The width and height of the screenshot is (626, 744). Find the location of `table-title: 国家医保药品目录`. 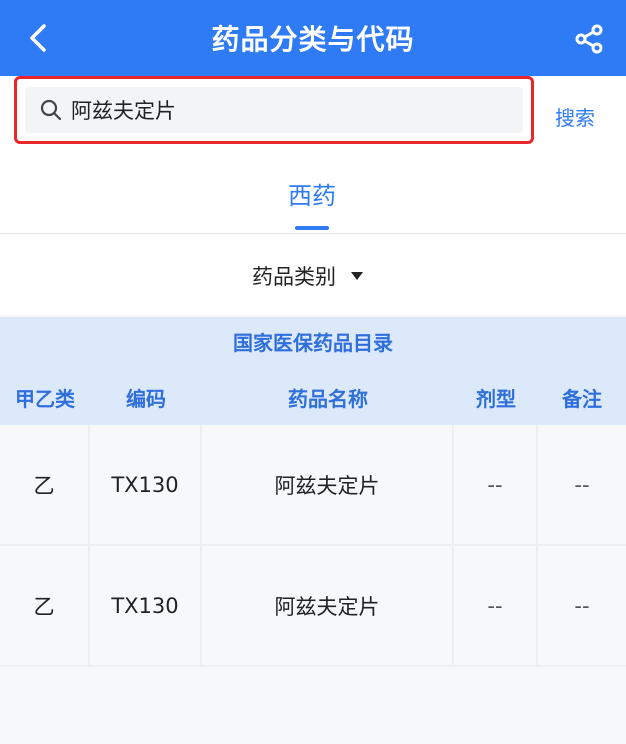

table-title: 国家医保药品目录 is located at coordinates (313, 343).